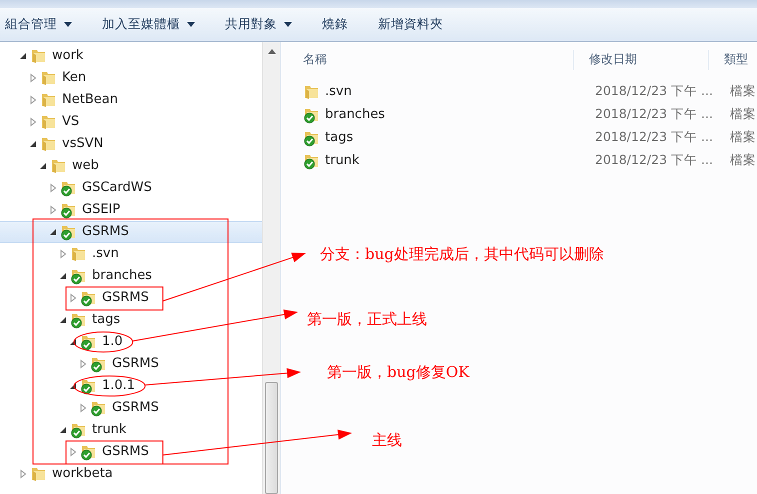  What do you see at coordinates (131, 474) in the screenshot?
I see `tree-item: workbeta` at bounding box center [131, 474].